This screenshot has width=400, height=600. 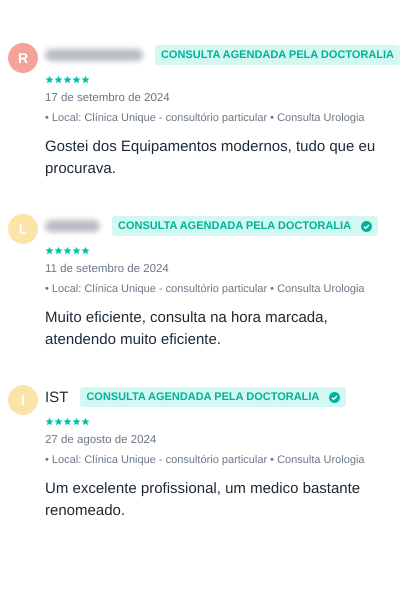 What do you see at coordinates (101, 440) in the screenshot?
I see `review-date: 27 de agosto de 2024` at bounding box center [101, 440].